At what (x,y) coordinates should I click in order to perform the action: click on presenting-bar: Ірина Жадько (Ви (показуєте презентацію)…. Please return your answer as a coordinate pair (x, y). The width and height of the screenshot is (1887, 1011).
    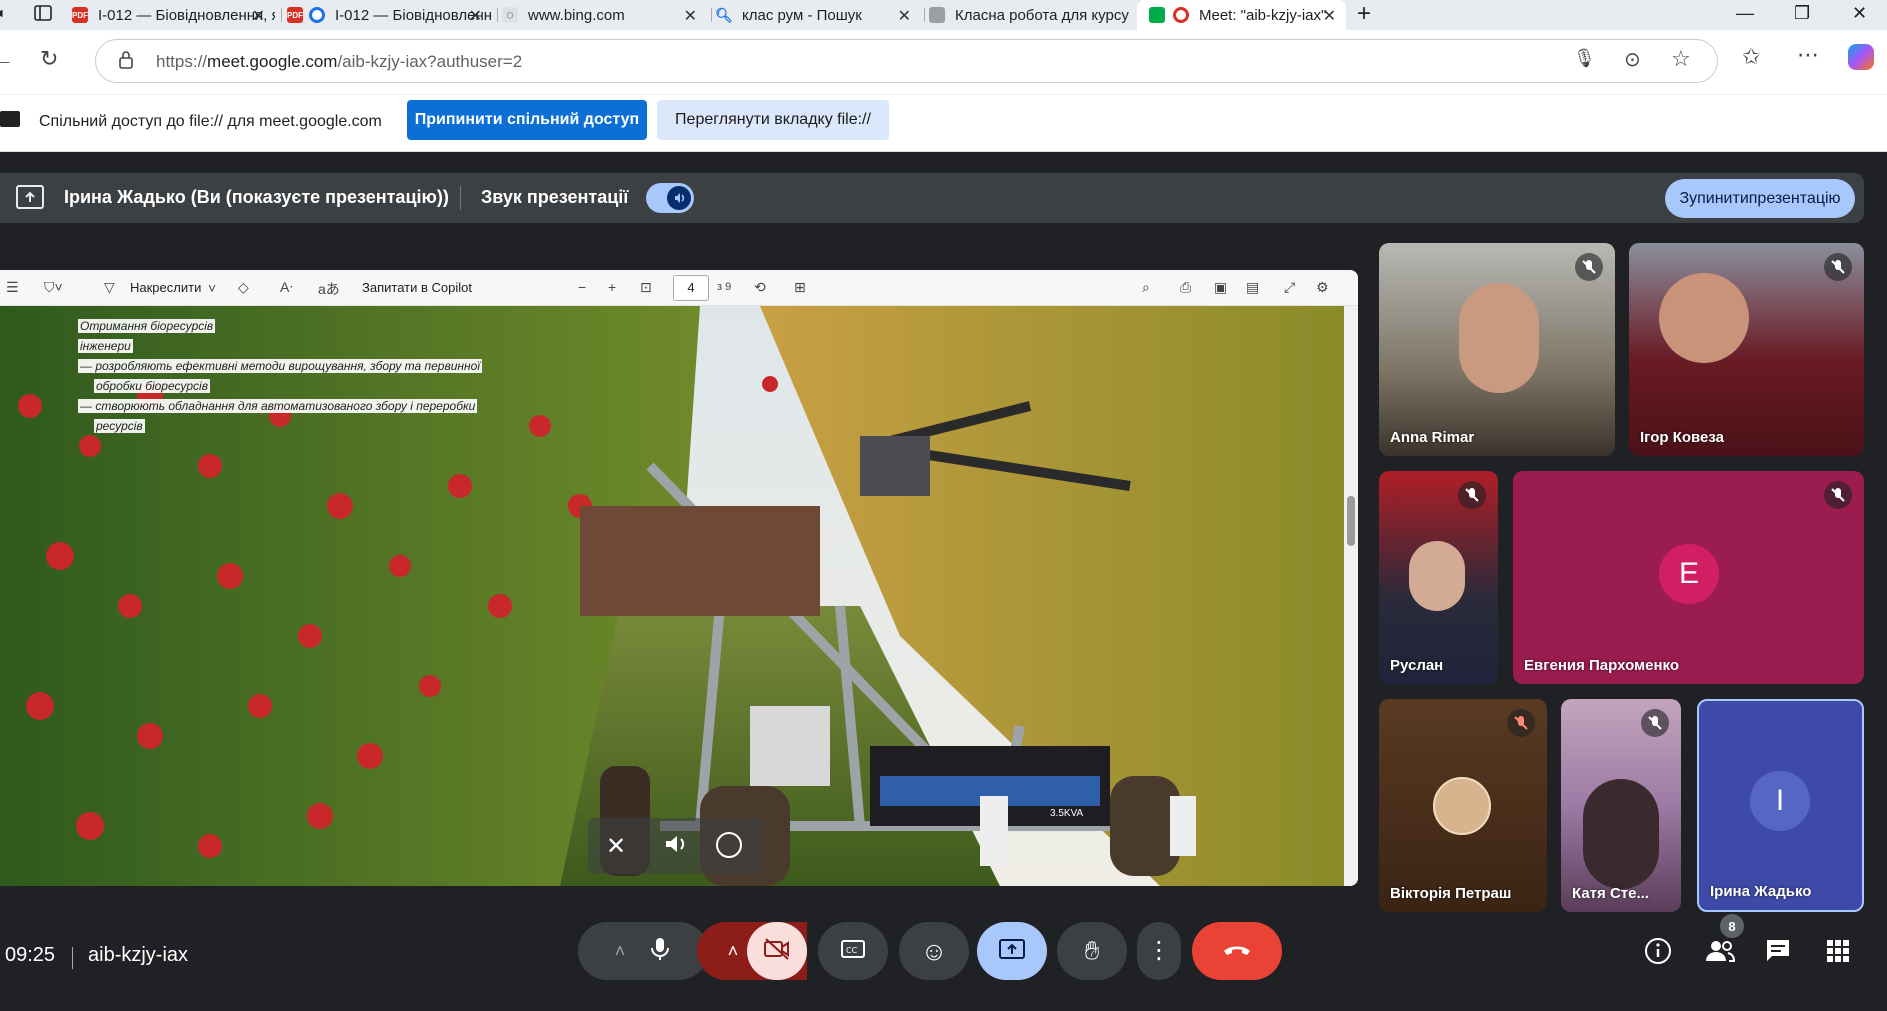
    Looking at the image, I should click on (932, 198).